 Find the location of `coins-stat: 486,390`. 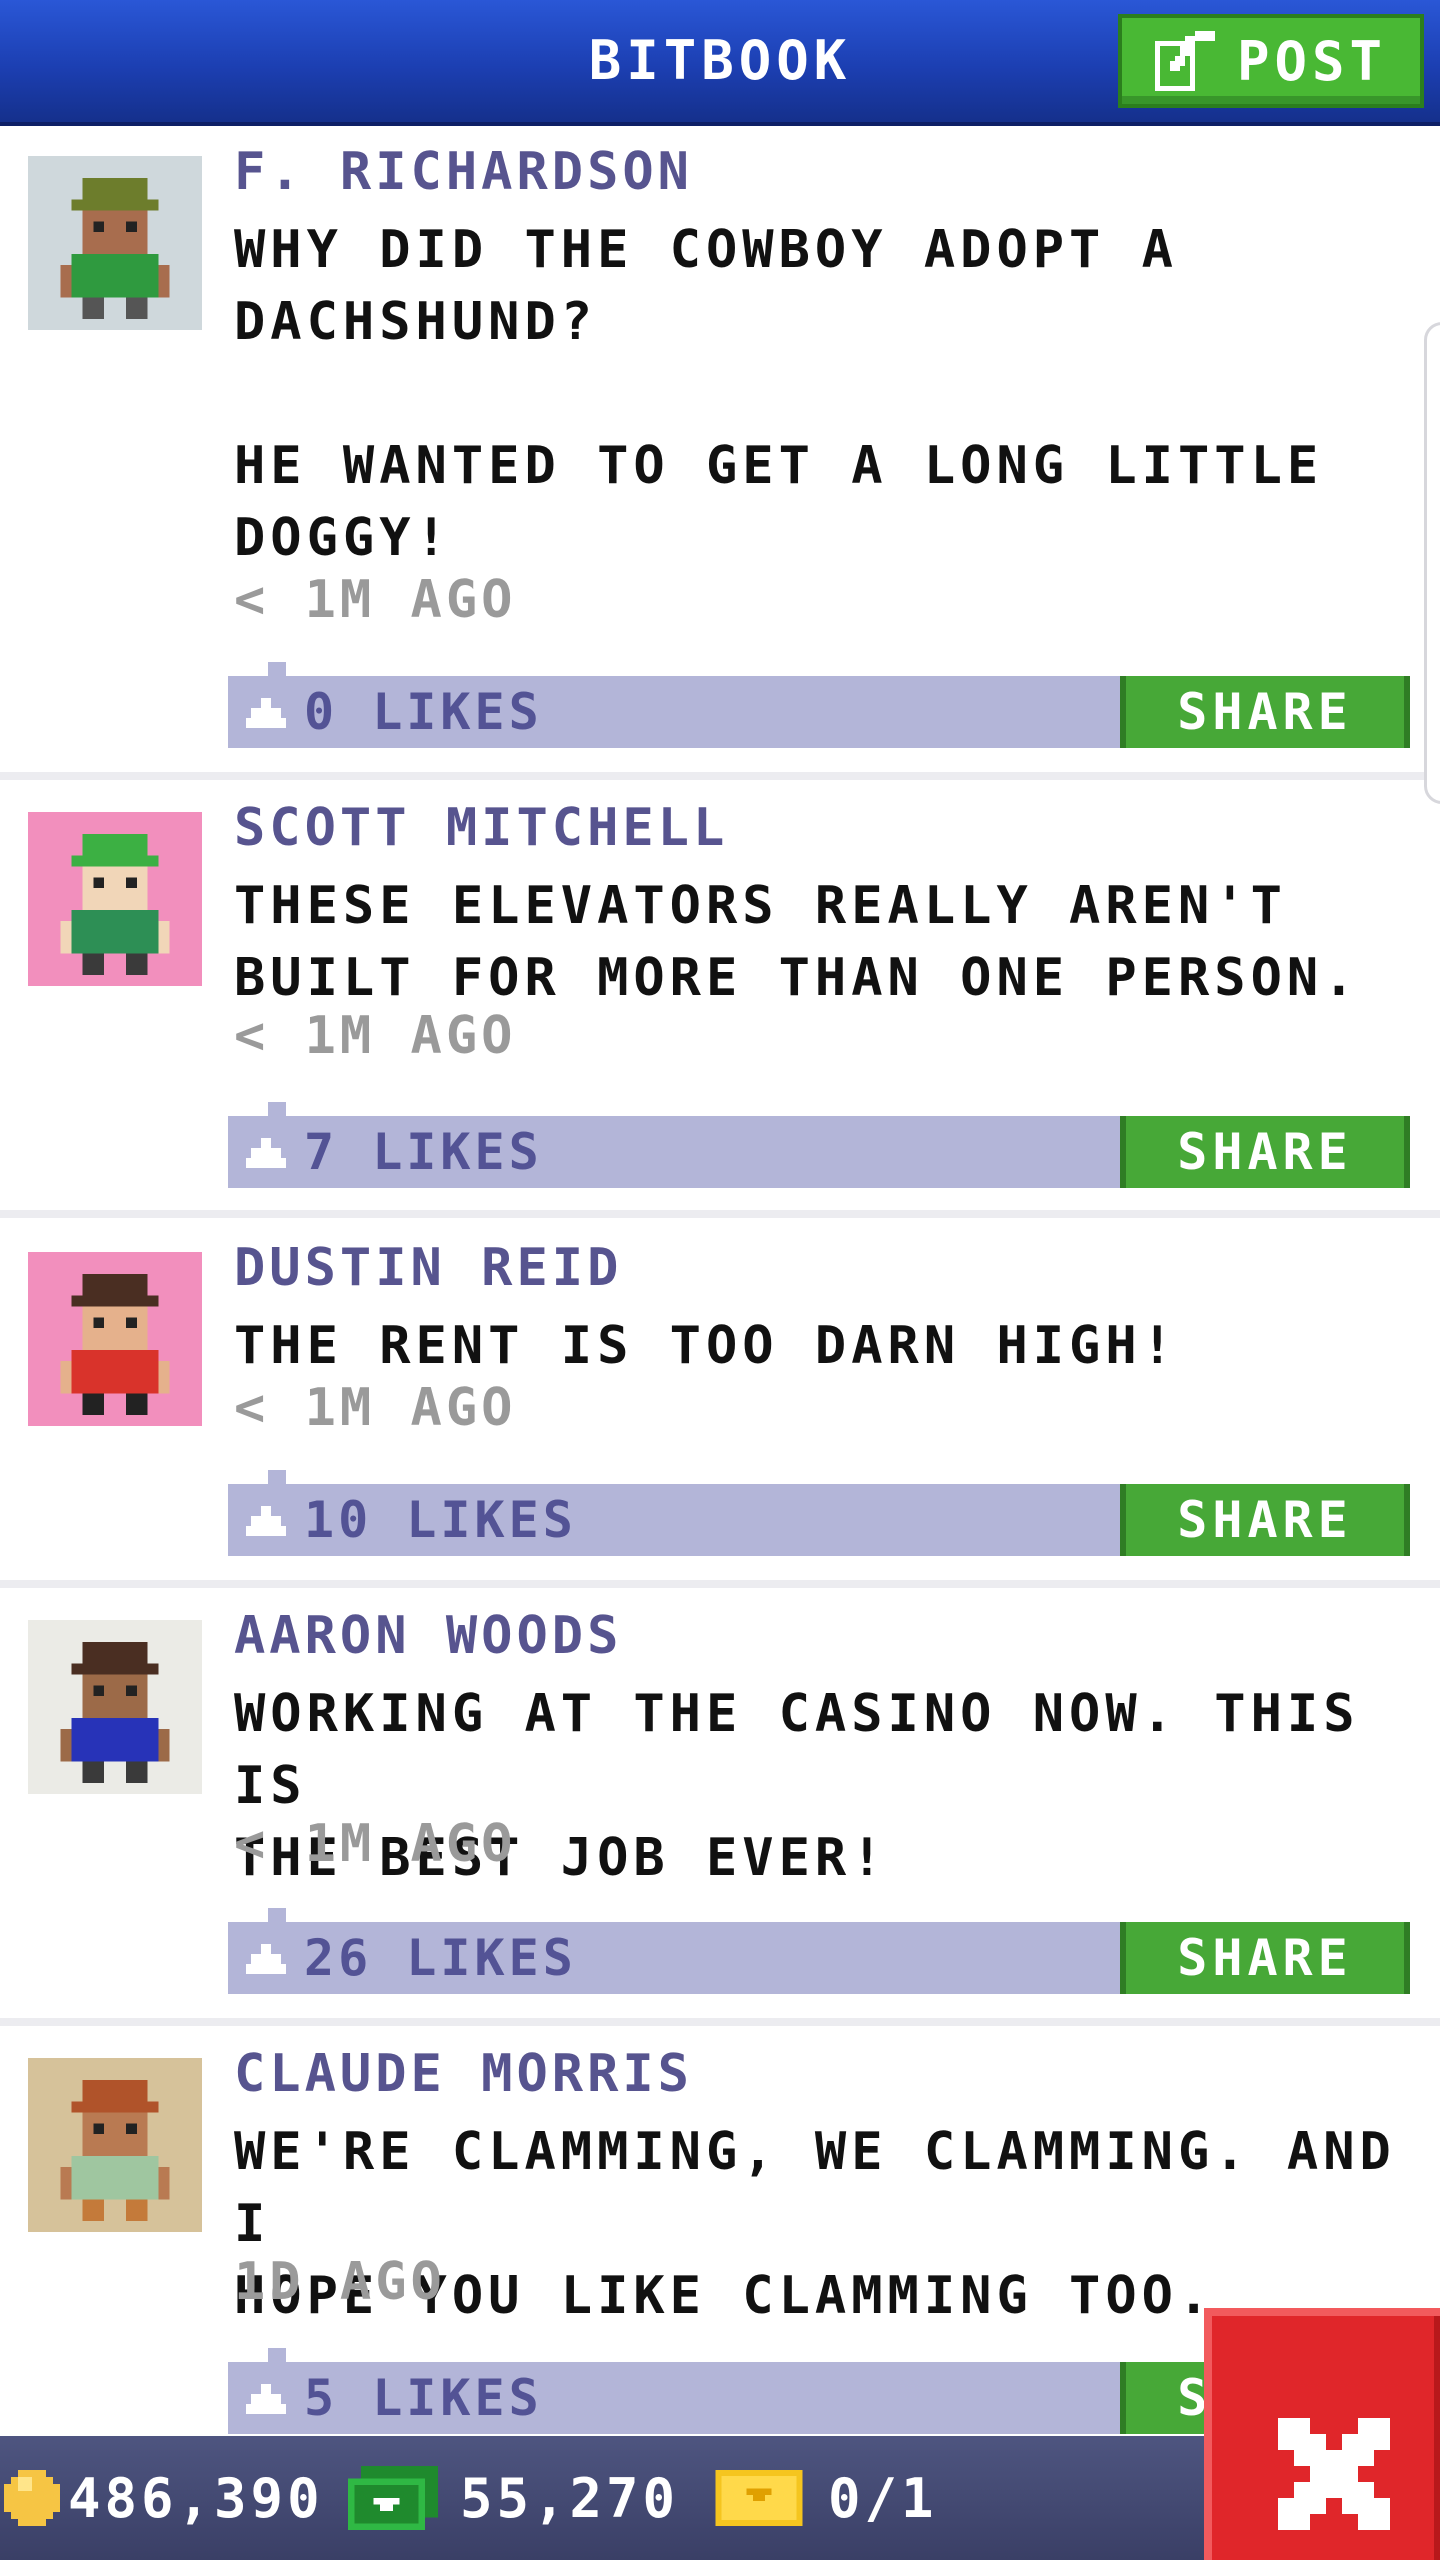

coins-stat: 486,390 is located at coordinates (164, 2498).